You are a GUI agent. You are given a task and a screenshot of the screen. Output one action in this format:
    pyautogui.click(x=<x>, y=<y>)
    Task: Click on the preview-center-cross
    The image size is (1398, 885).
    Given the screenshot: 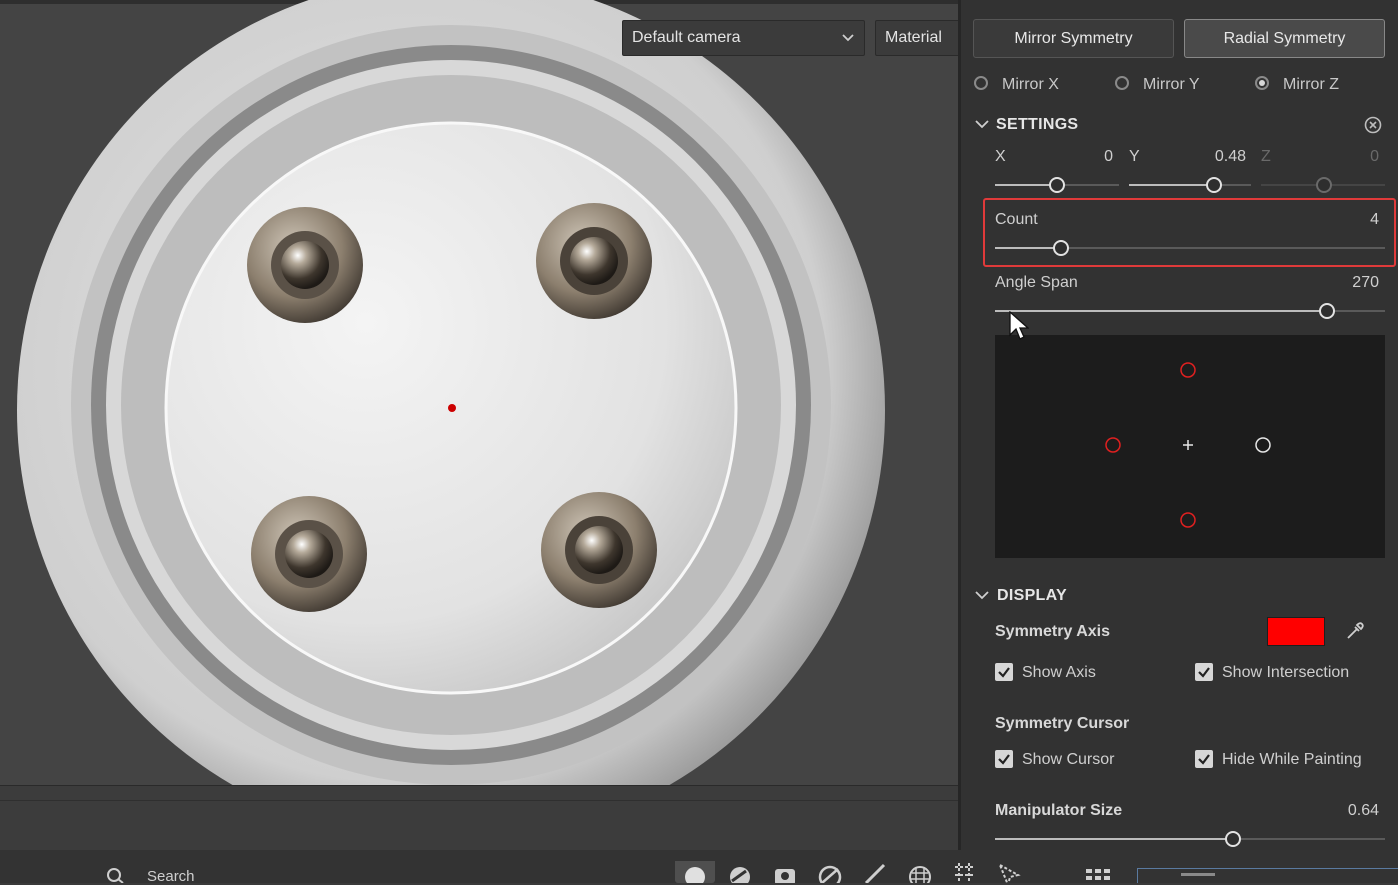 What is the action you would take?
    pyautogui.click(x=1188, y=445)
    